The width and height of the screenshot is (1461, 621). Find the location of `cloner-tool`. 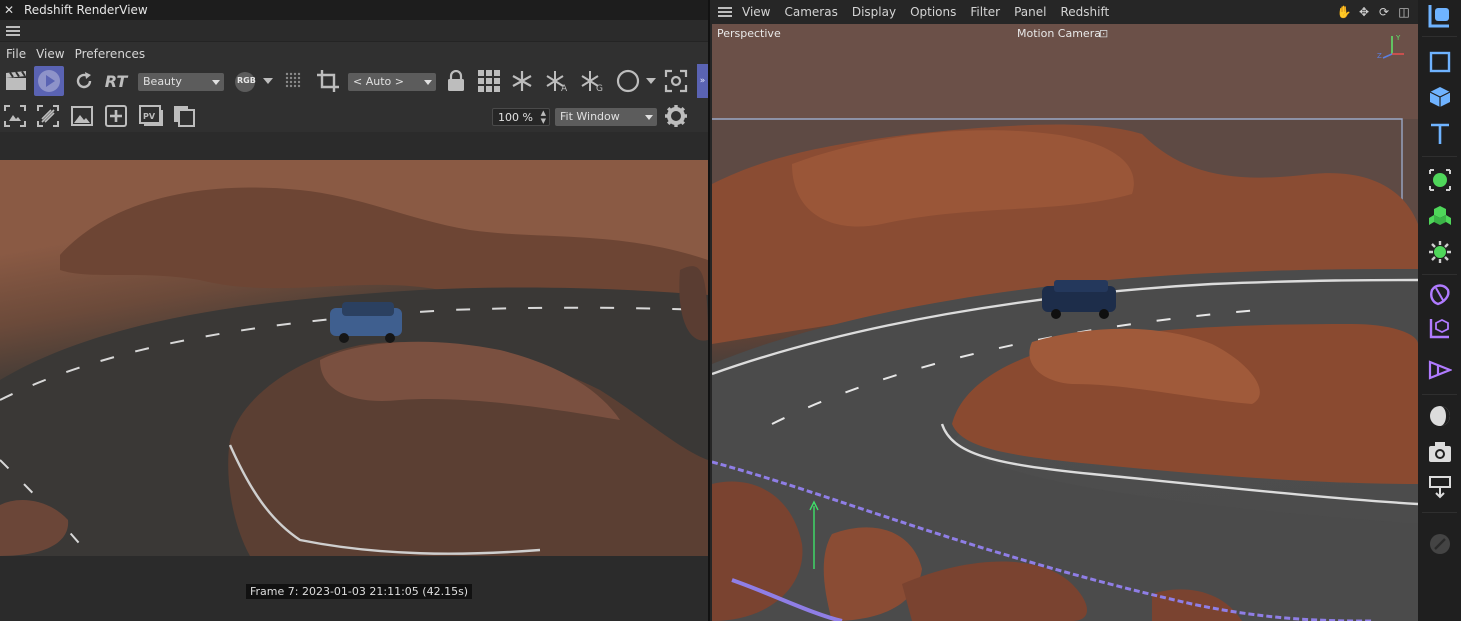

cloner-tool is located at coordinates (1440, 216).